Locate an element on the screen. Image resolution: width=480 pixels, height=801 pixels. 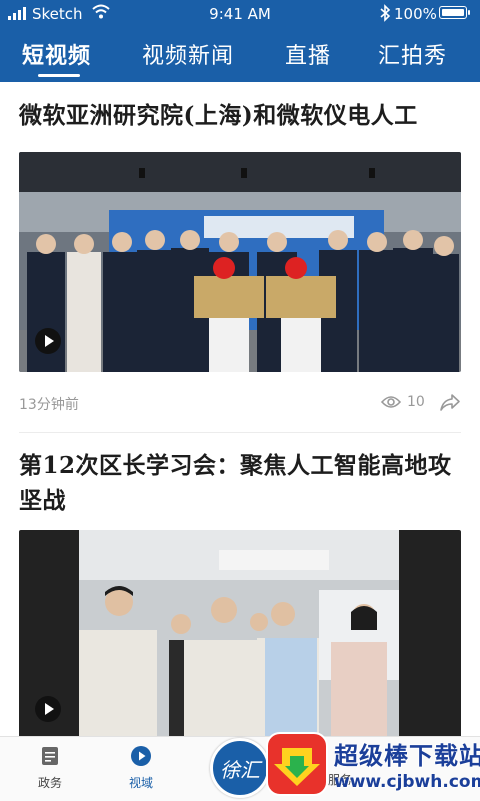
bottom-tab-government: 政务 is located at coordinates (50, 768).